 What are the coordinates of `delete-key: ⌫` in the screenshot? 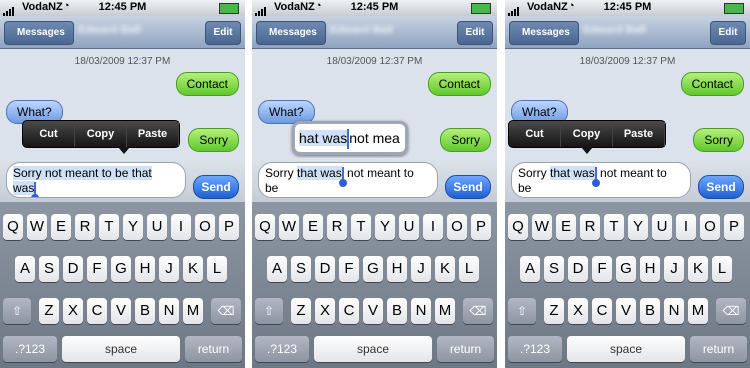 It's located at (478, 311).